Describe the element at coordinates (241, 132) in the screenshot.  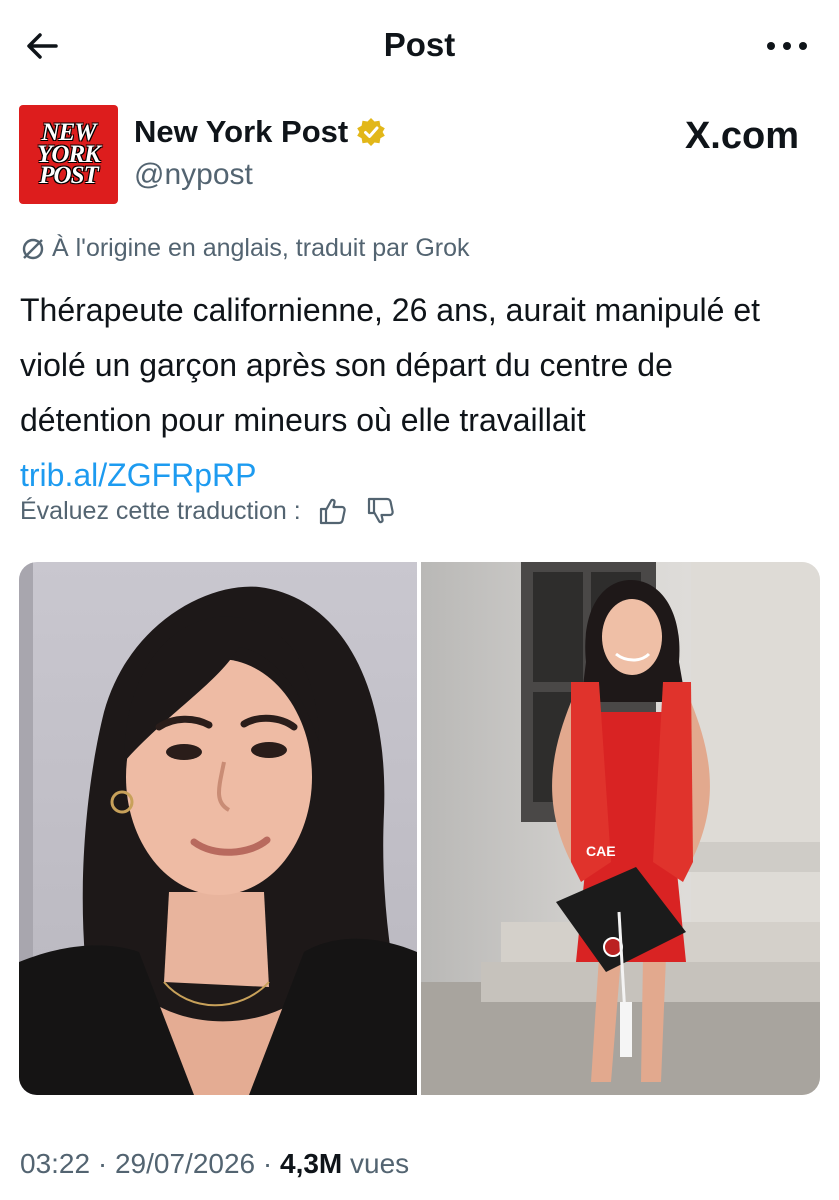
I see `author-name: New York Post` at that location.